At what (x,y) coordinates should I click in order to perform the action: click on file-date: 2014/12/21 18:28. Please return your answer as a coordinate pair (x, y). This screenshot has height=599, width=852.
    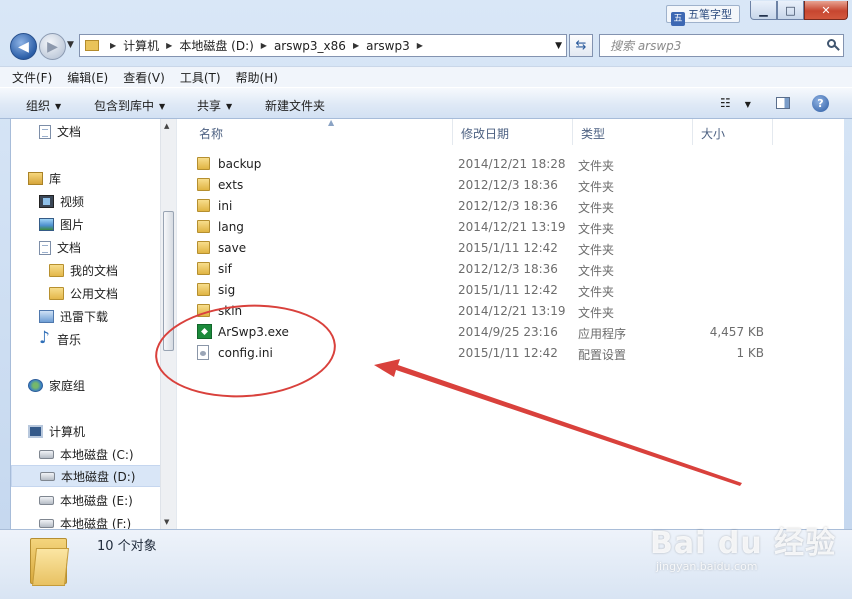
    Looking at the image, I should click on (512, 164).